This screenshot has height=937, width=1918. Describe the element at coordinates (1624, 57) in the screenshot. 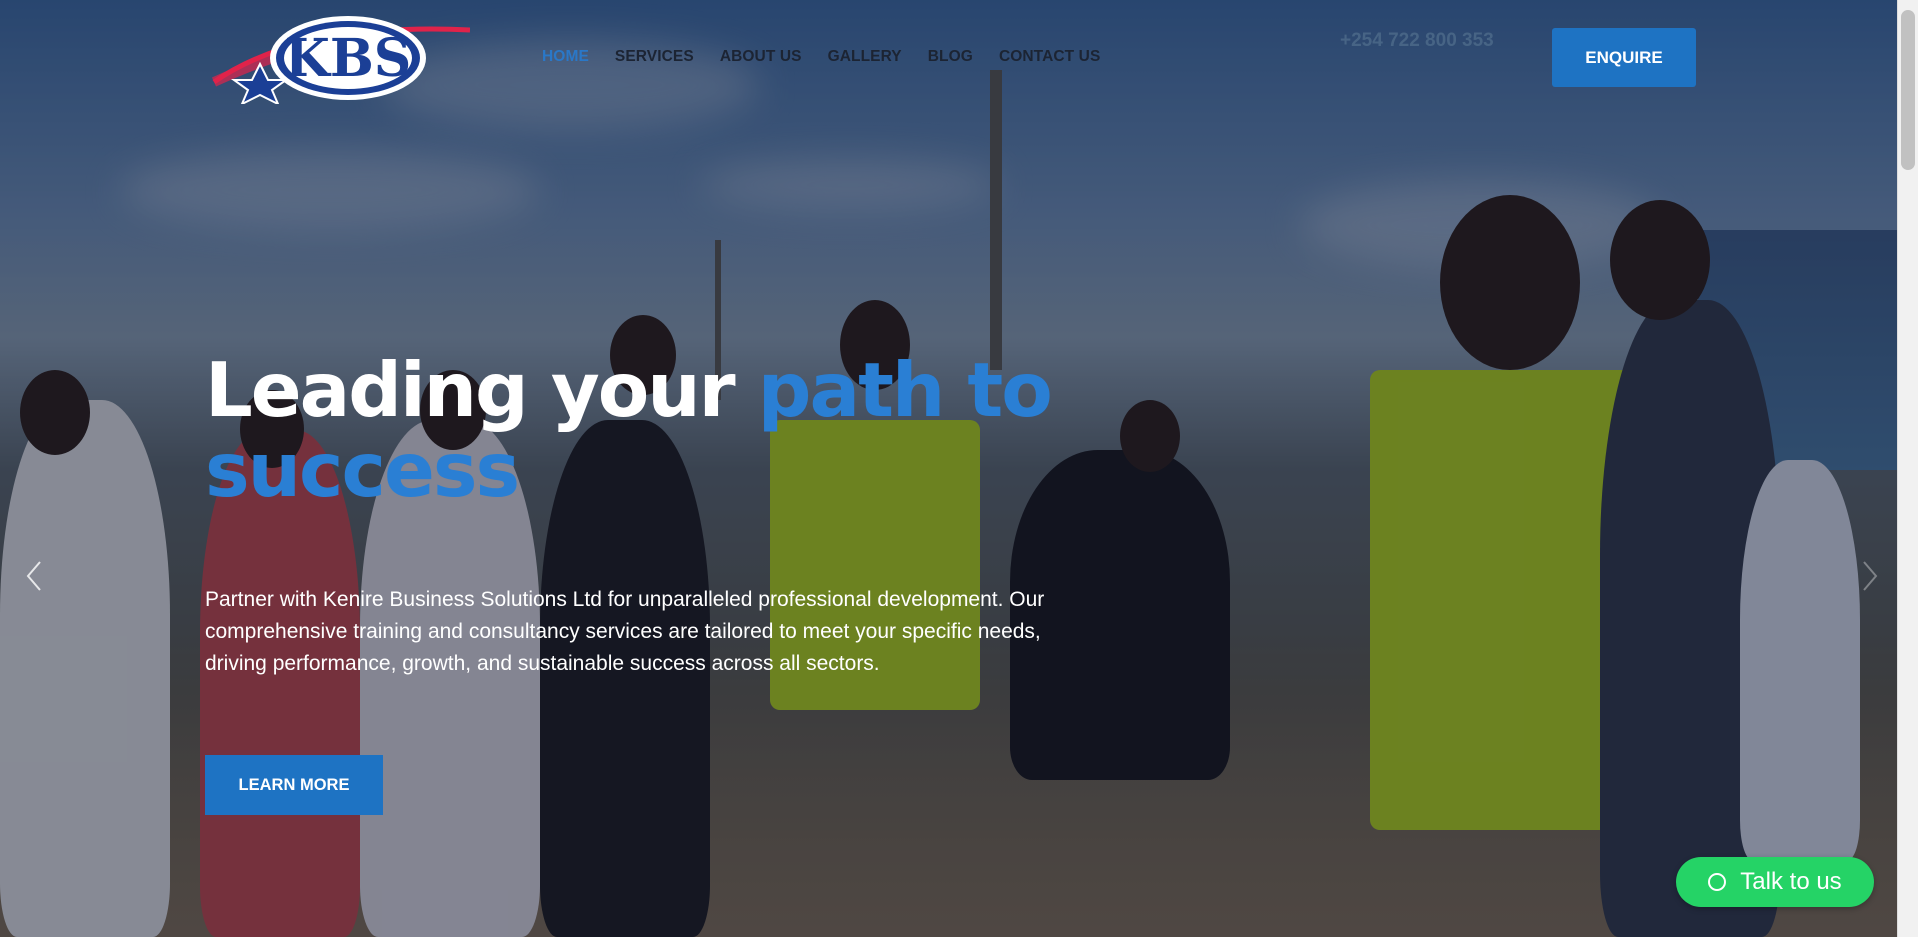

I see `enquire-button: ENQUIRE` at that location.